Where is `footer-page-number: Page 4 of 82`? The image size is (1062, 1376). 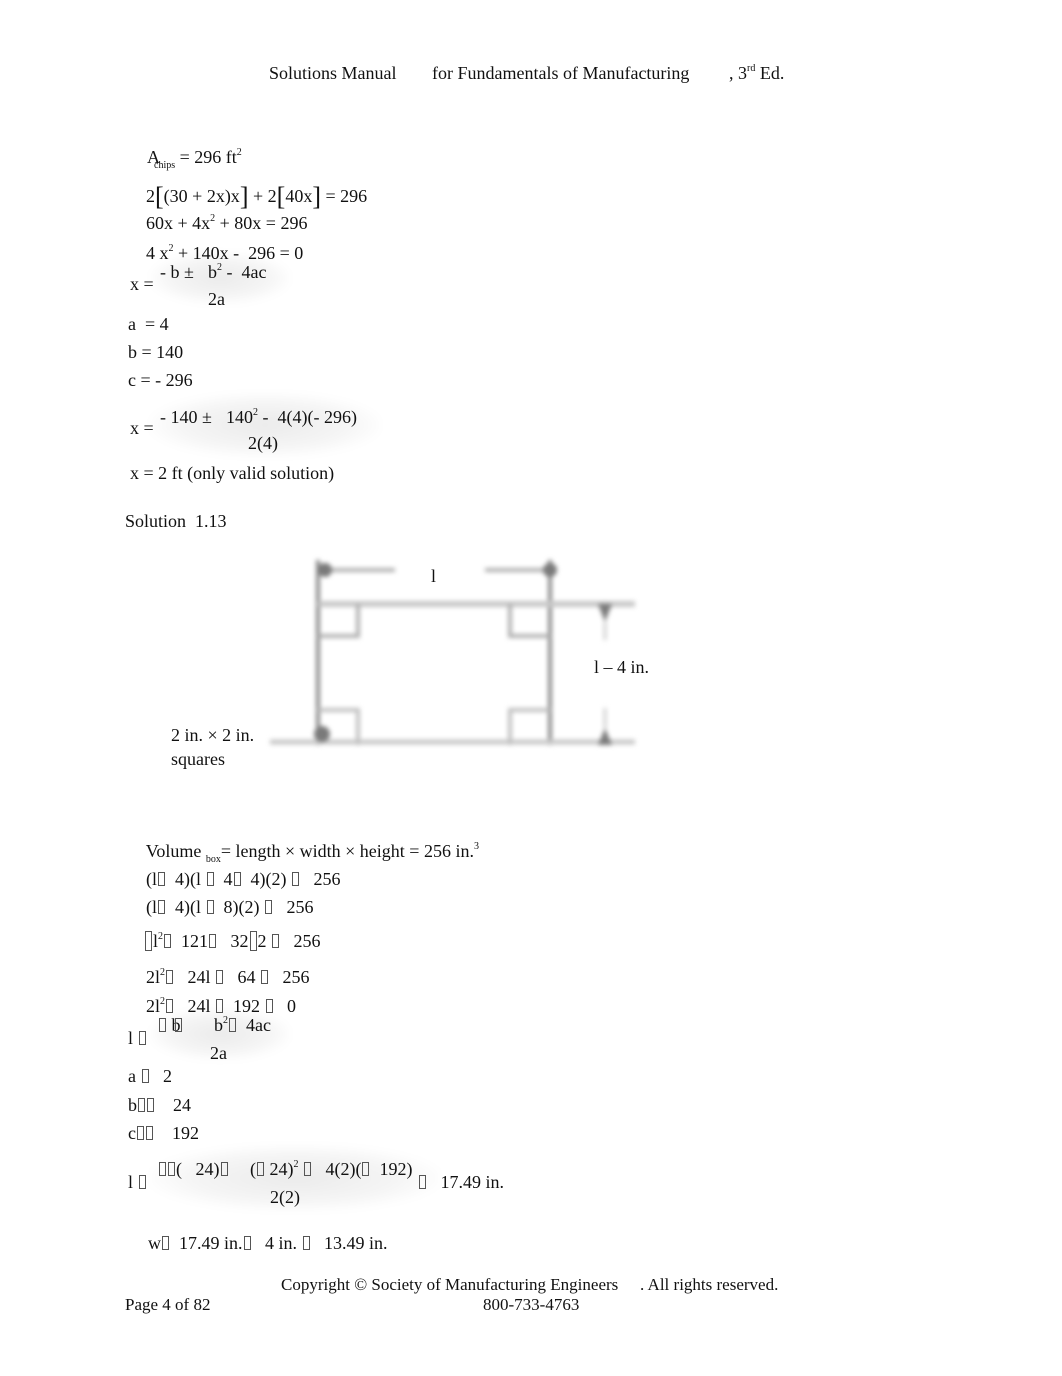 footer-page-number: Page 4 of 82 is located at coordinates (168, 1304).